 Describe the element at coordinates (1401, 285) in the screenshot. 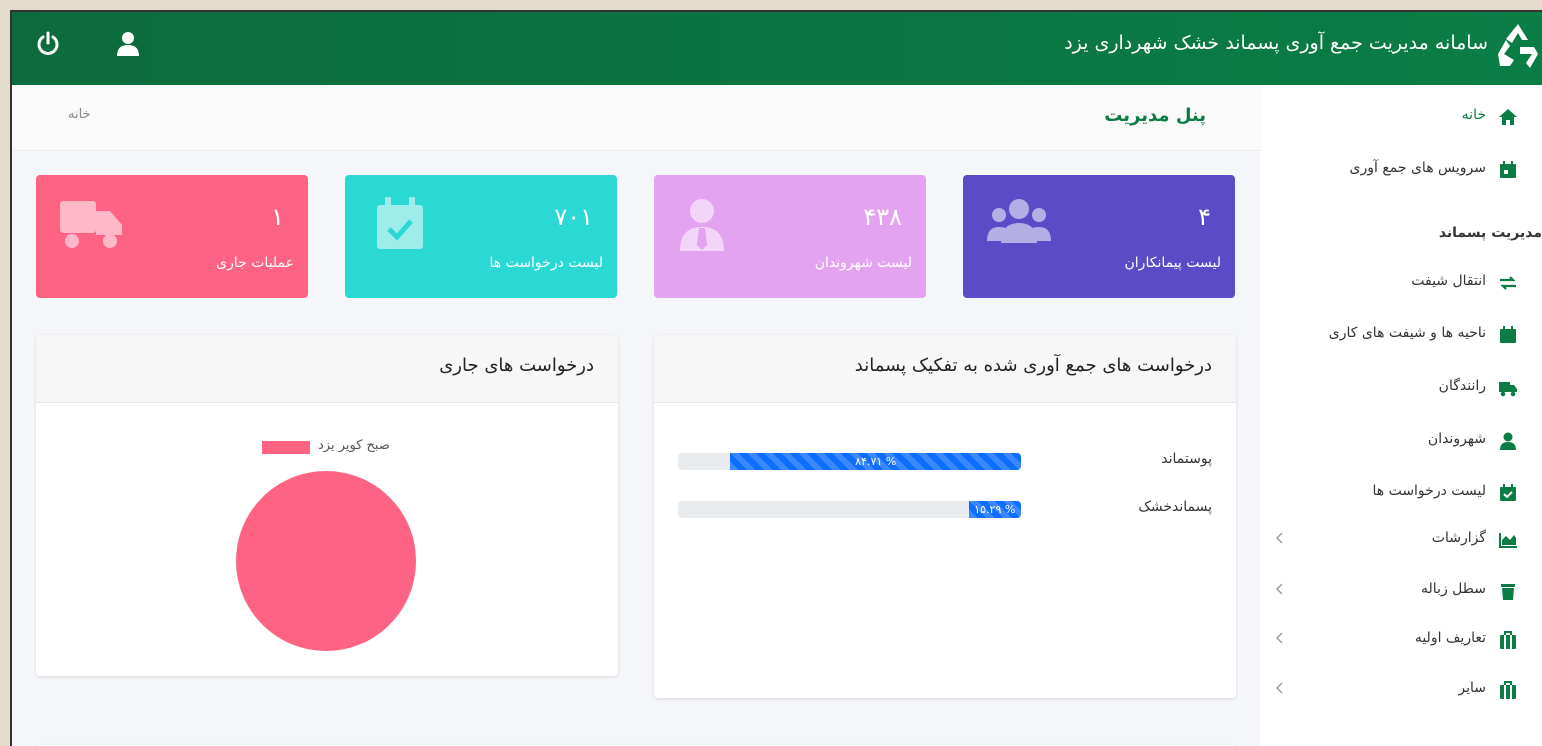

I see `sidebar-item-shift-transfer: انتقال شیفت` at that location.